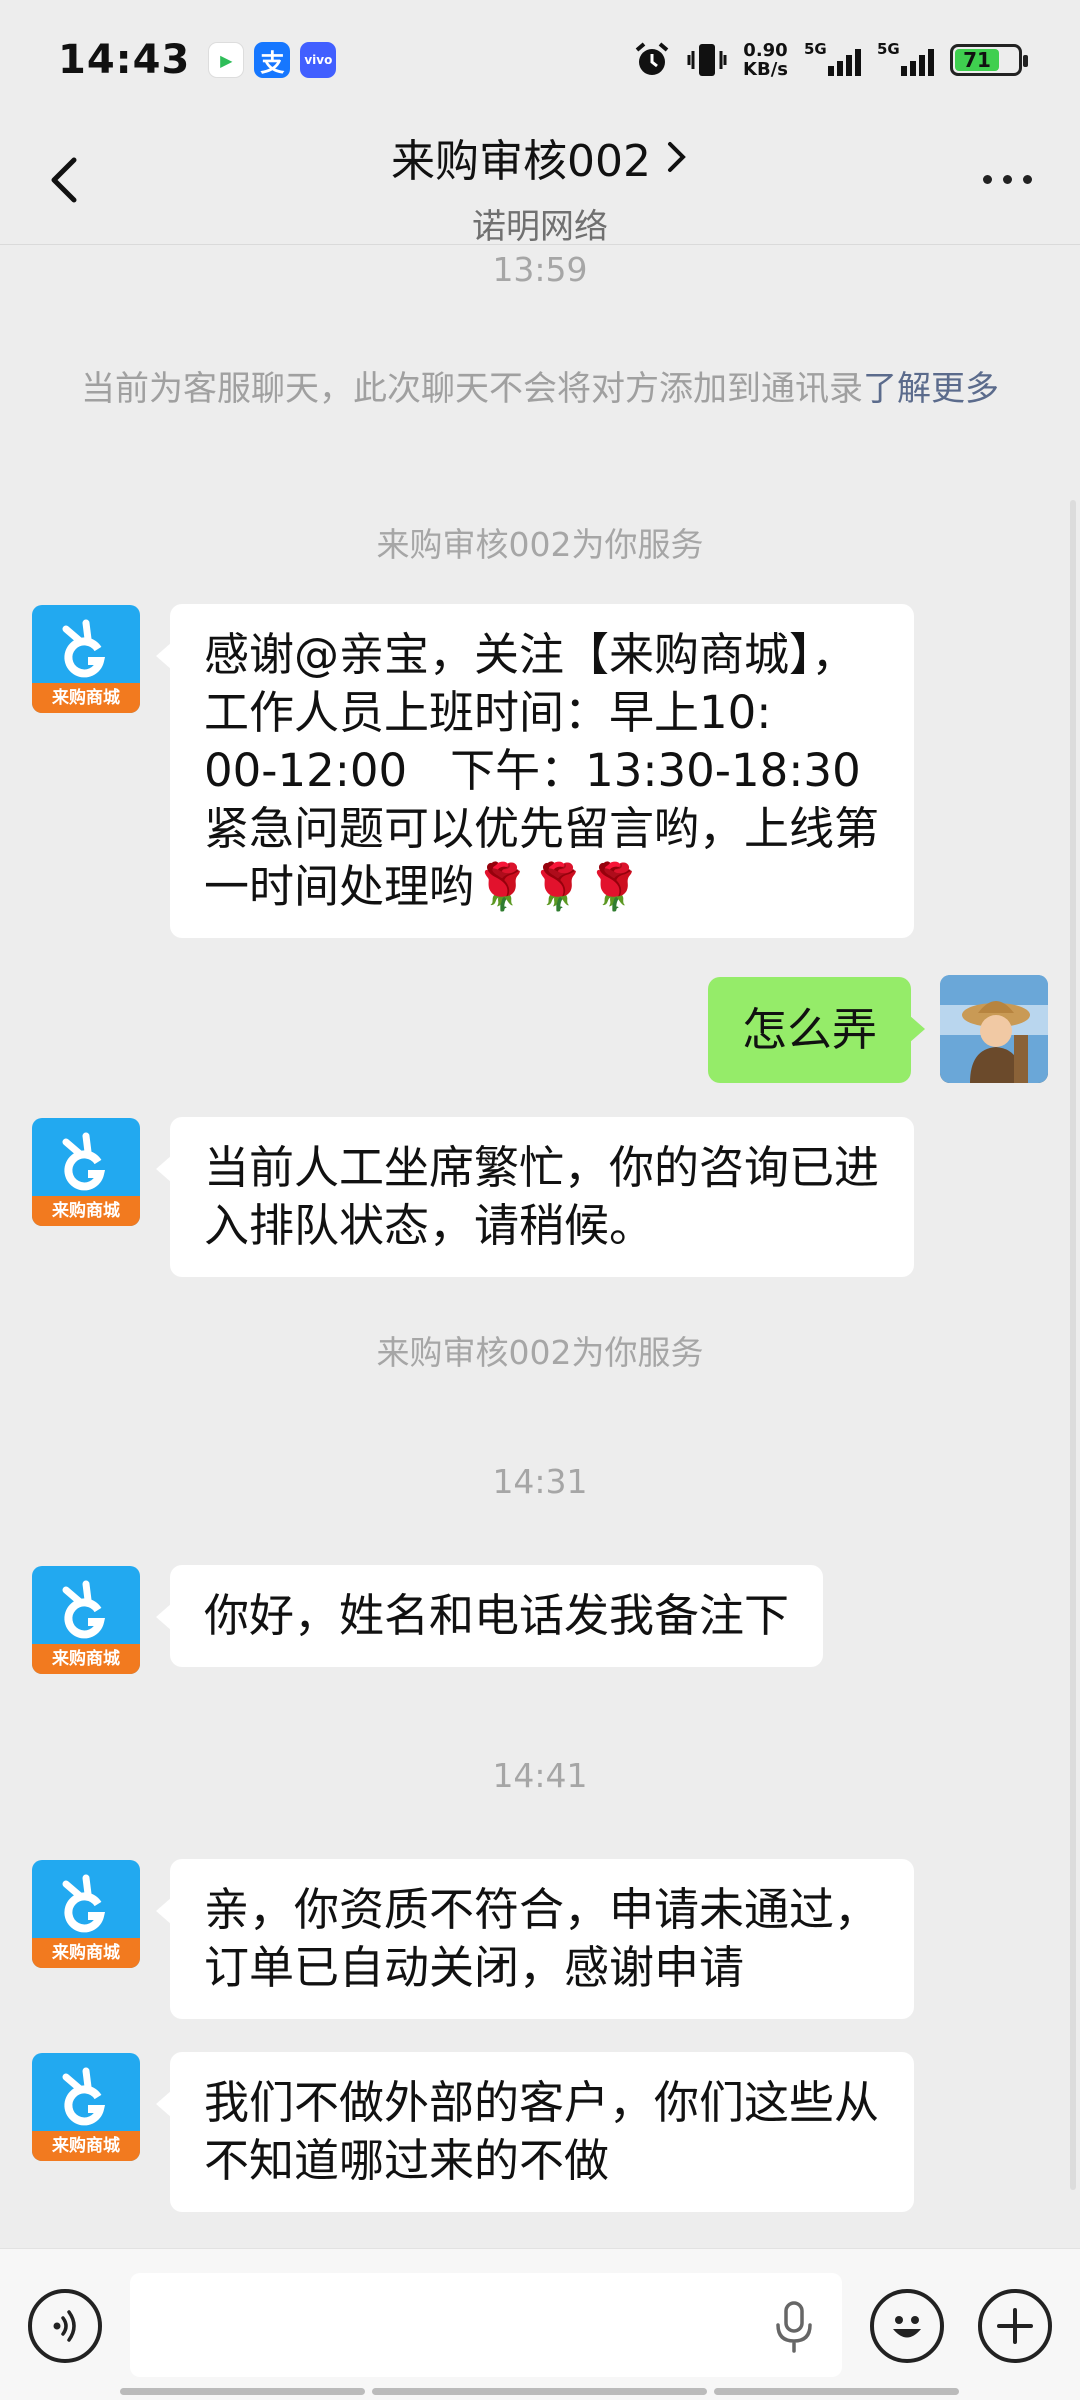 The width and height of the screenshot is (1080, 2400). I want to click on chat-header: 来购审核002 诺明网络, so click(540, 183).